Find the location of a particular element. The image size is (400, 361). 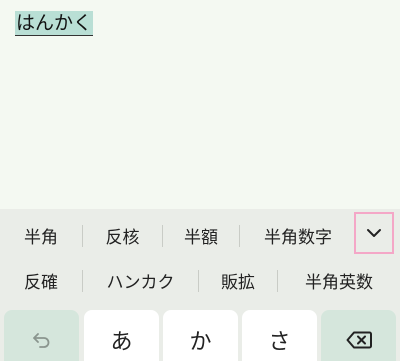

candidate-item: 反核 is located at coordinates (122, 235).